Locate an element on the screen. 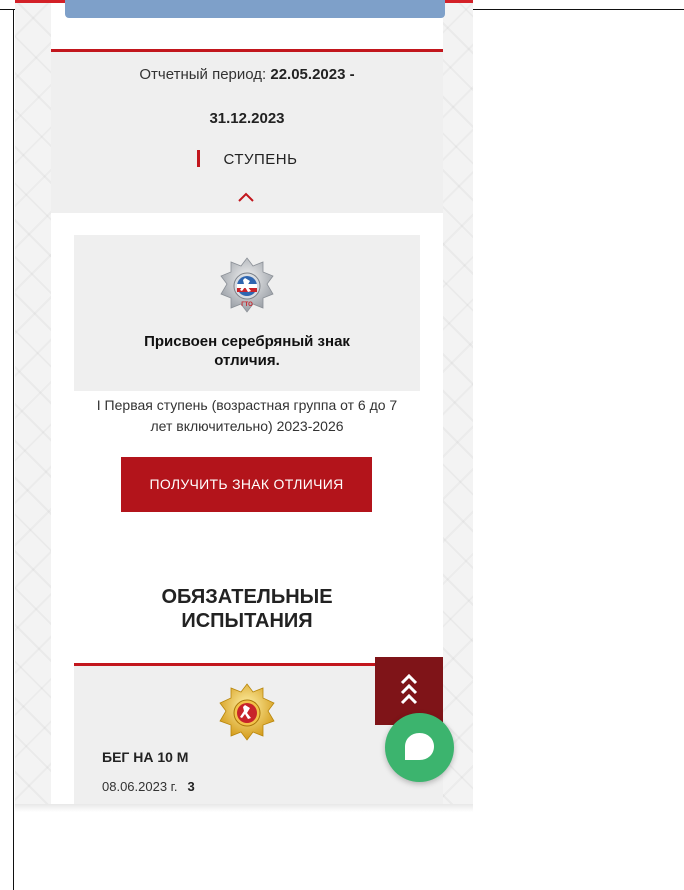 This screenshot has width=684, height=890. report-period-start: 22.05.2023 - is located at coordinates (312, 74).